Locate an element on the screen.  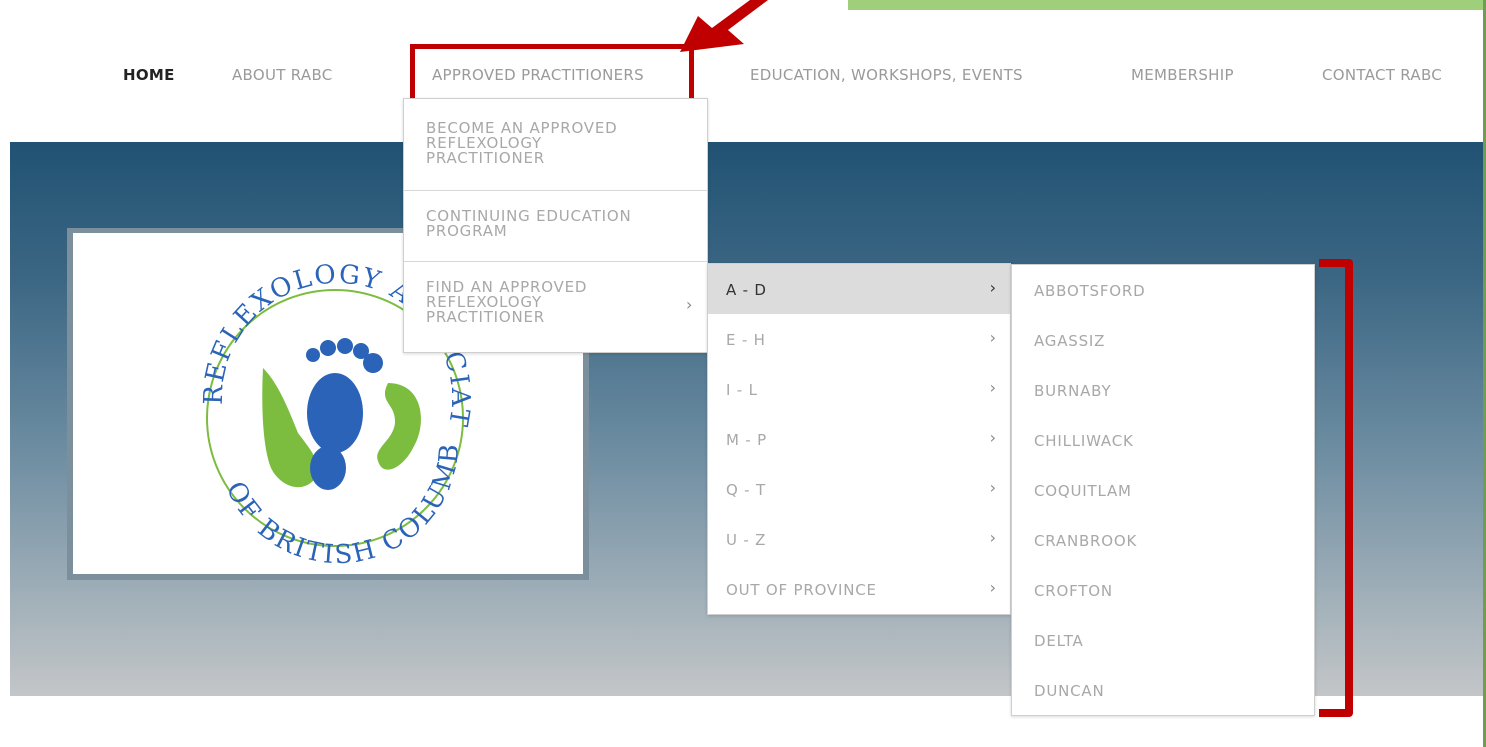
submenu-item-a-d: A - D › is located at coordinates (859, 289).